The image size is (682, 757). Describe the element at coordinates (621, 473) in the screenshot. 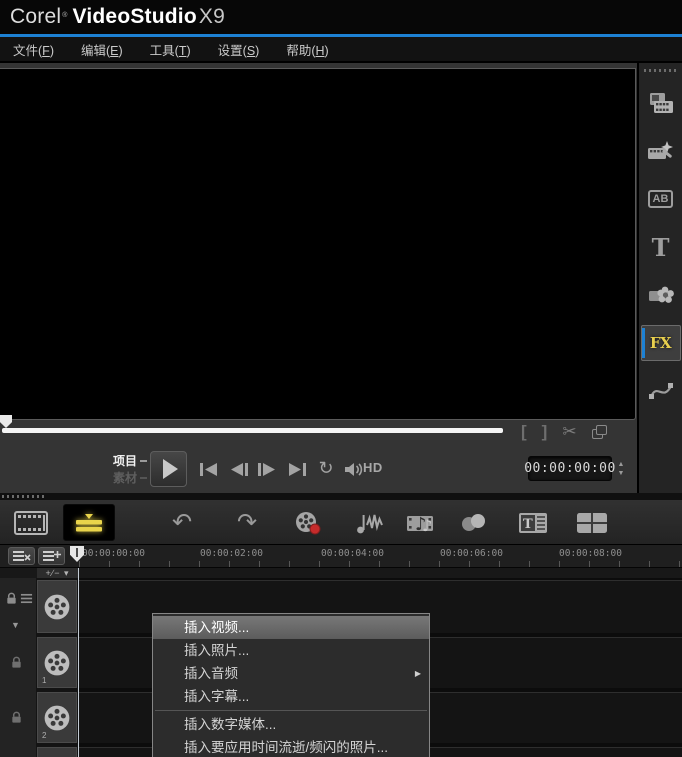

I see `spinner-down-icon: ▼` at that location.